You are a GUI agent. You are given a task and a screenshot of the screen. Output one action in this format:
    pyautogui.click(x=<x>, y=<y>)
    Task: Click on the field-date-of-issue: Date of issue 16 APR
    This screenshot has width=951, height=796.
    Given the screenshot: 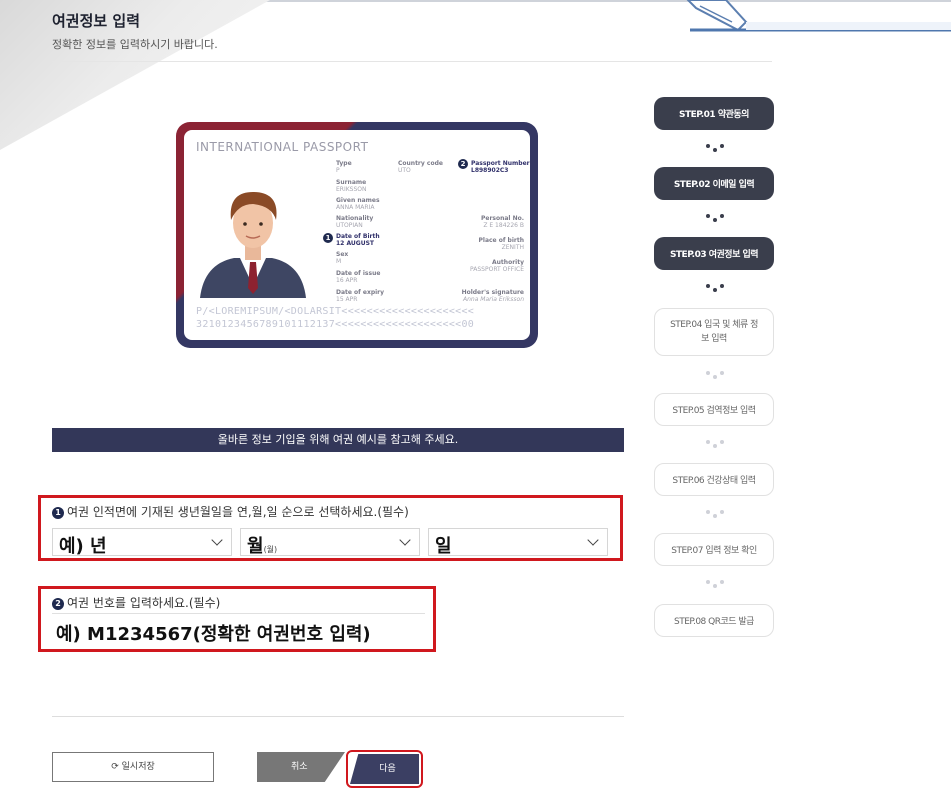 What is the action you would take?
    pyautogui.click(x=358, y=277)
    